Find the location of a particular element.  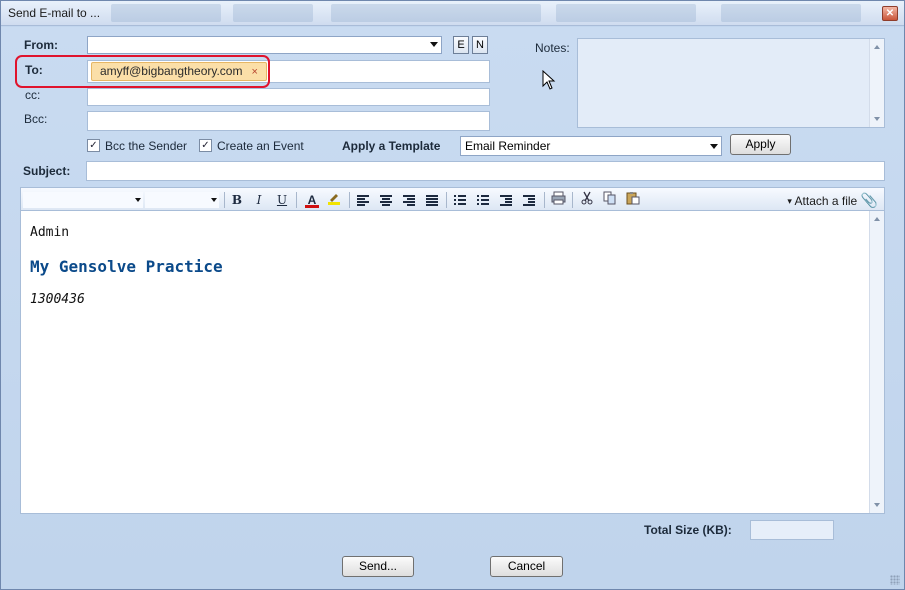

editor-scrollbar is located at coordinates (876, 362).